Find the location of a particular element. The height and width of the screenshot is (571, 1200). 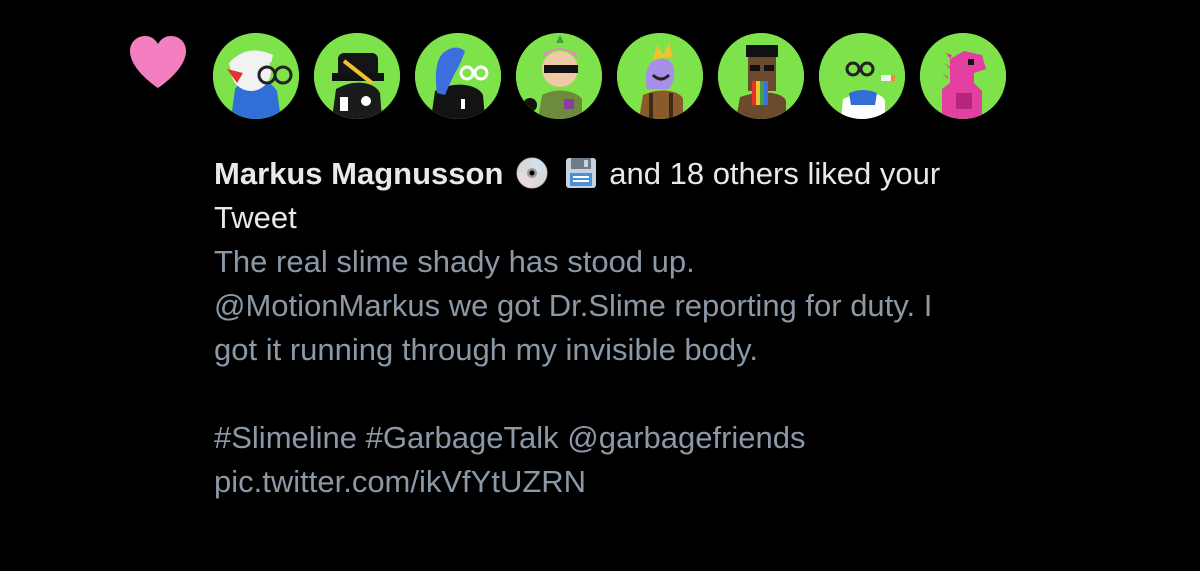

pixel-character-black-hat-icon is located at coordinates (357, 76).